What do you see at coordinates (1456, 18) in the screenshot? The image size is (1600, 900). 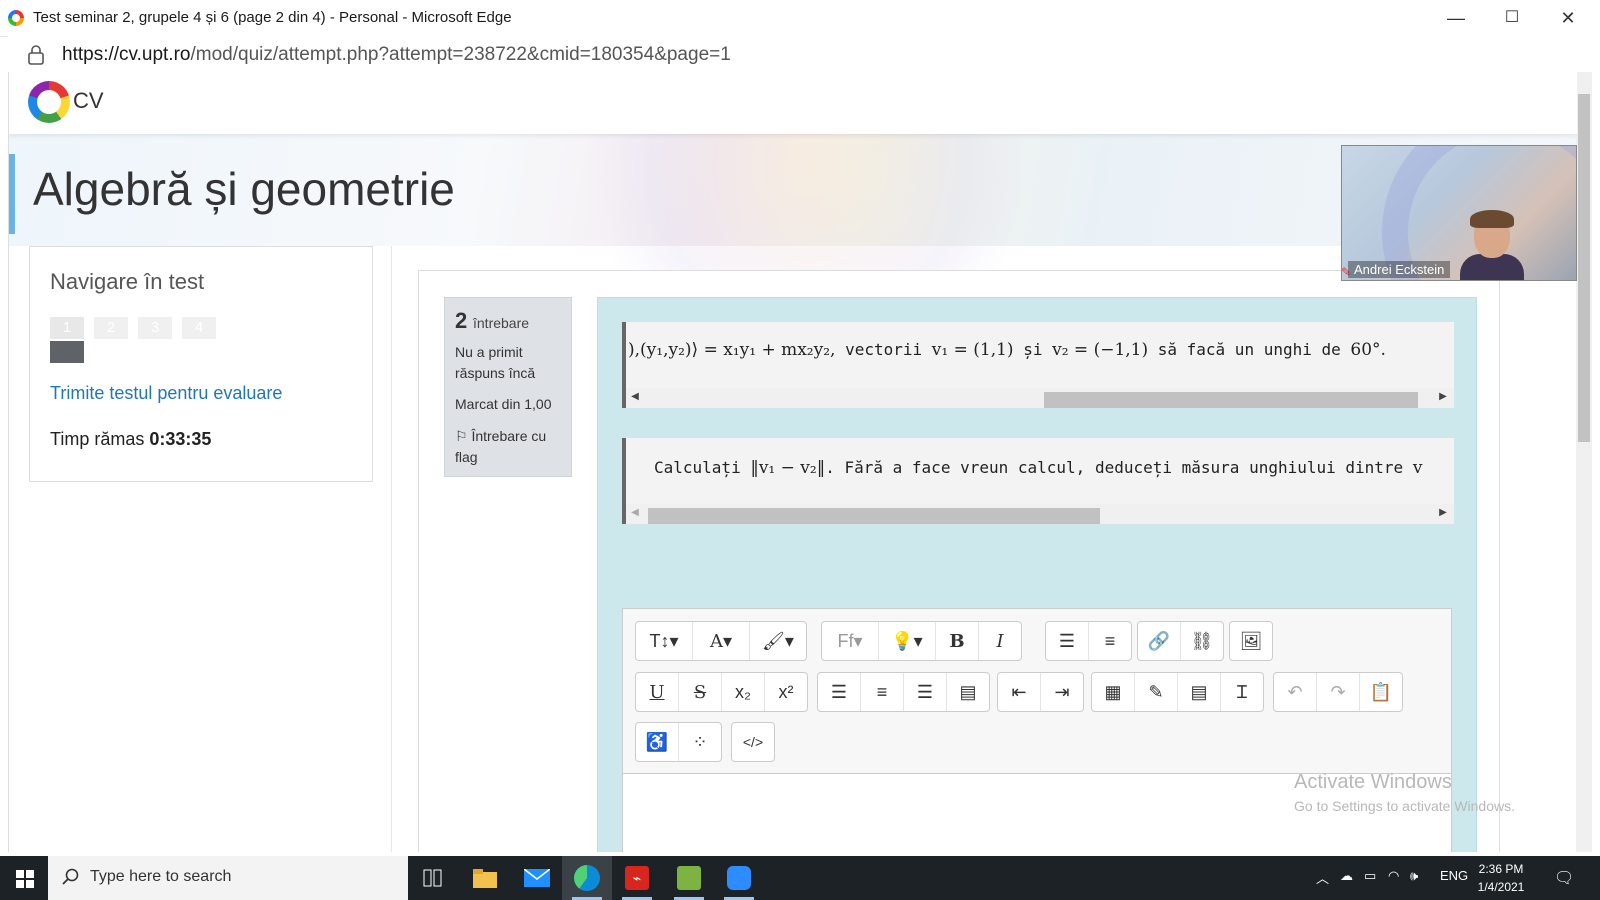 I see `minimize-button: —` at bounding box center [1456, 18].